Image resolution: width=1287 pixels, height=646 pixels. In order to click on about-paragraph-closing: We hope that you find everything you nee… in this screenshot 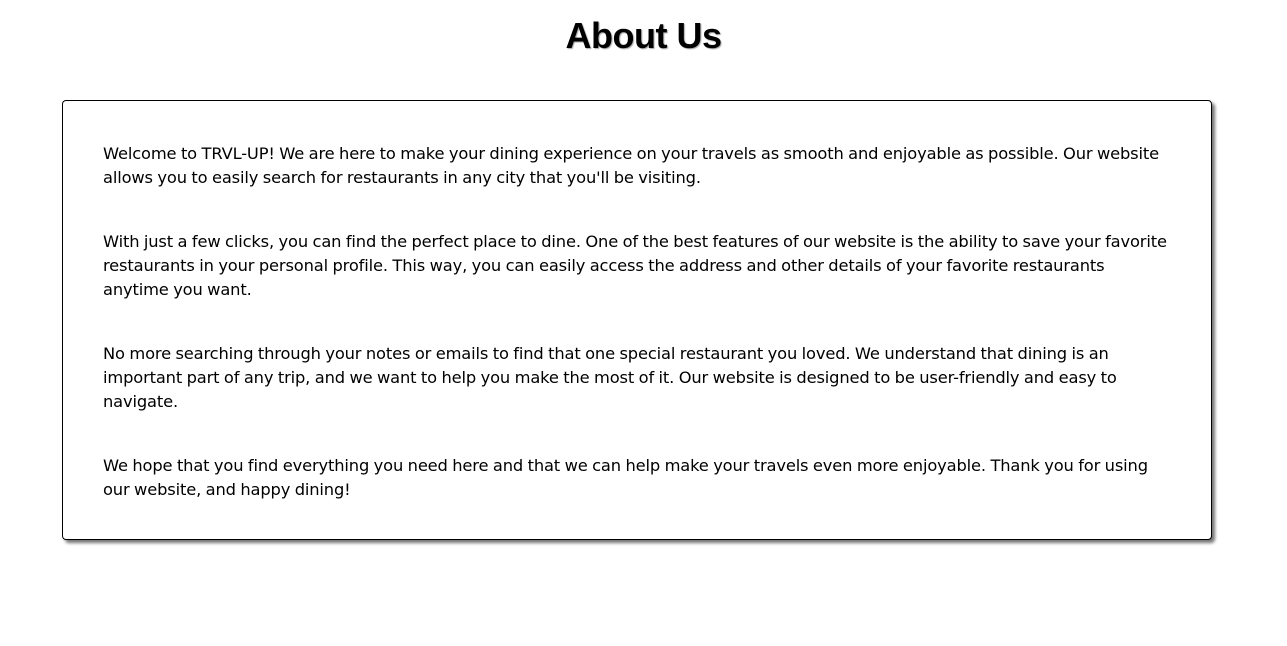, I will do `click(625, 477)`.